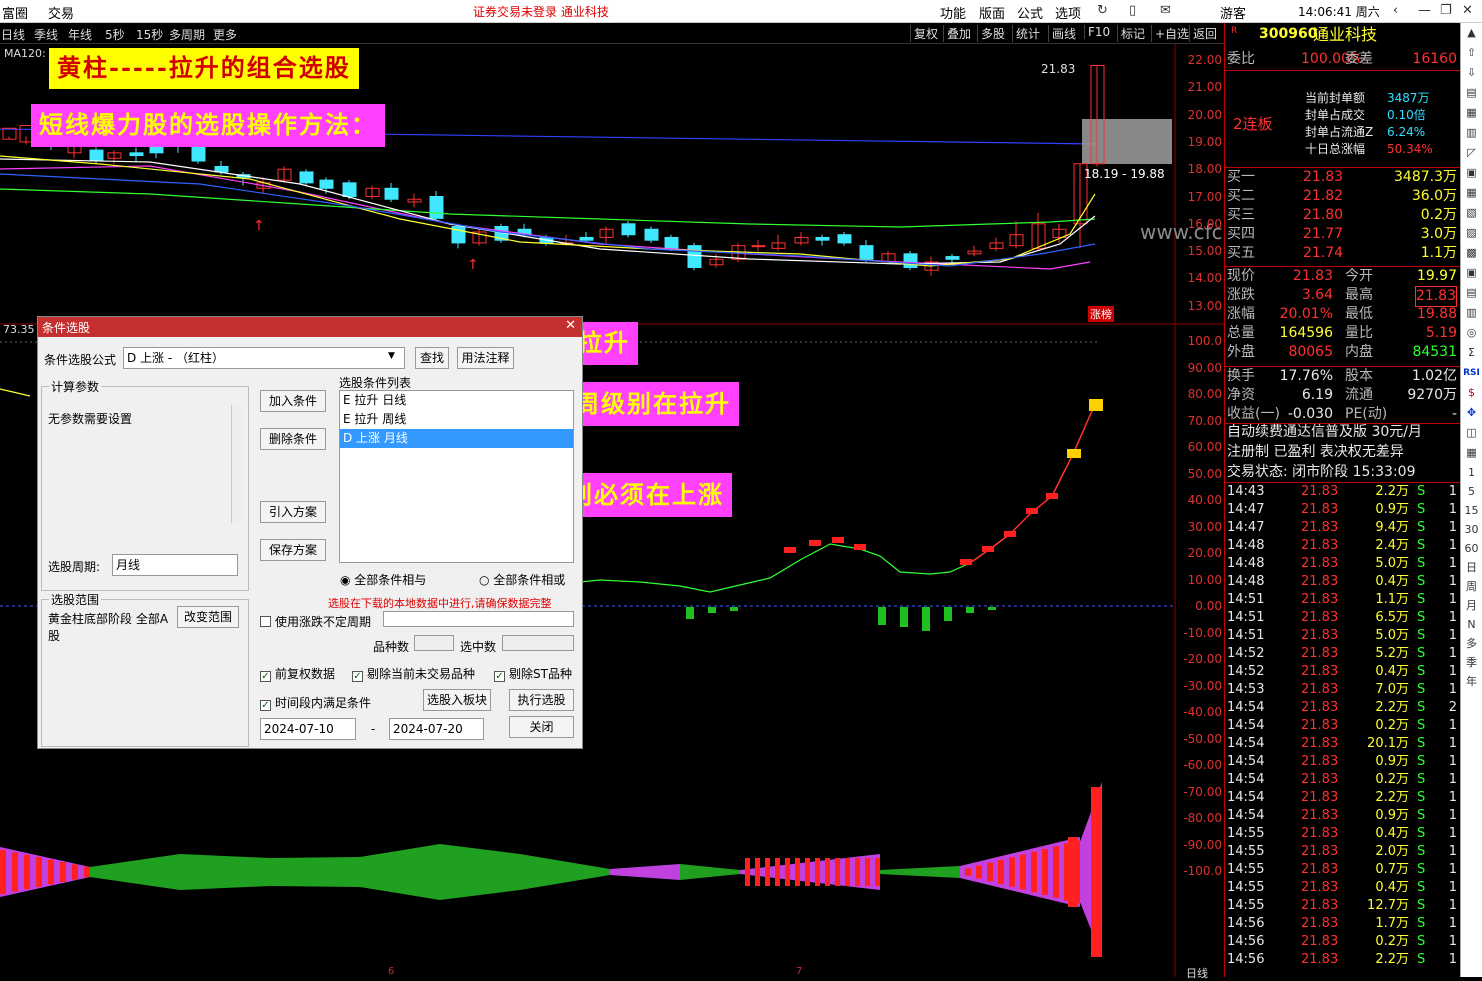 The height and width of the screenshot is (981, 1482). I want to click on tick-row: 14:54 21.83 0.9万 S 1, so click(1343, 762).